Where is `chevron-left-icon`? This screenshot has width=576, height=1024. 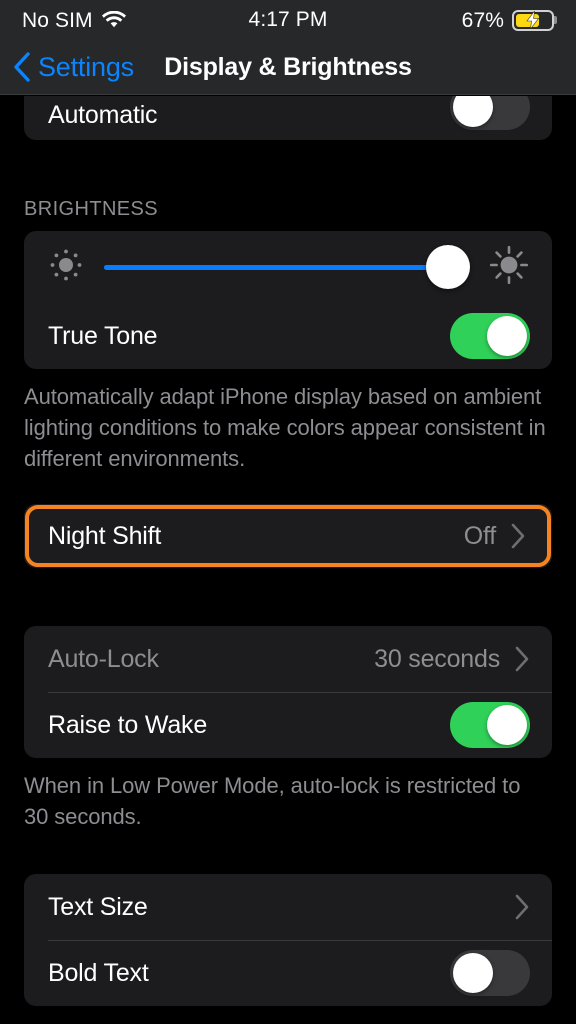 chevron-left-icon is located at coordinates (22, 67).